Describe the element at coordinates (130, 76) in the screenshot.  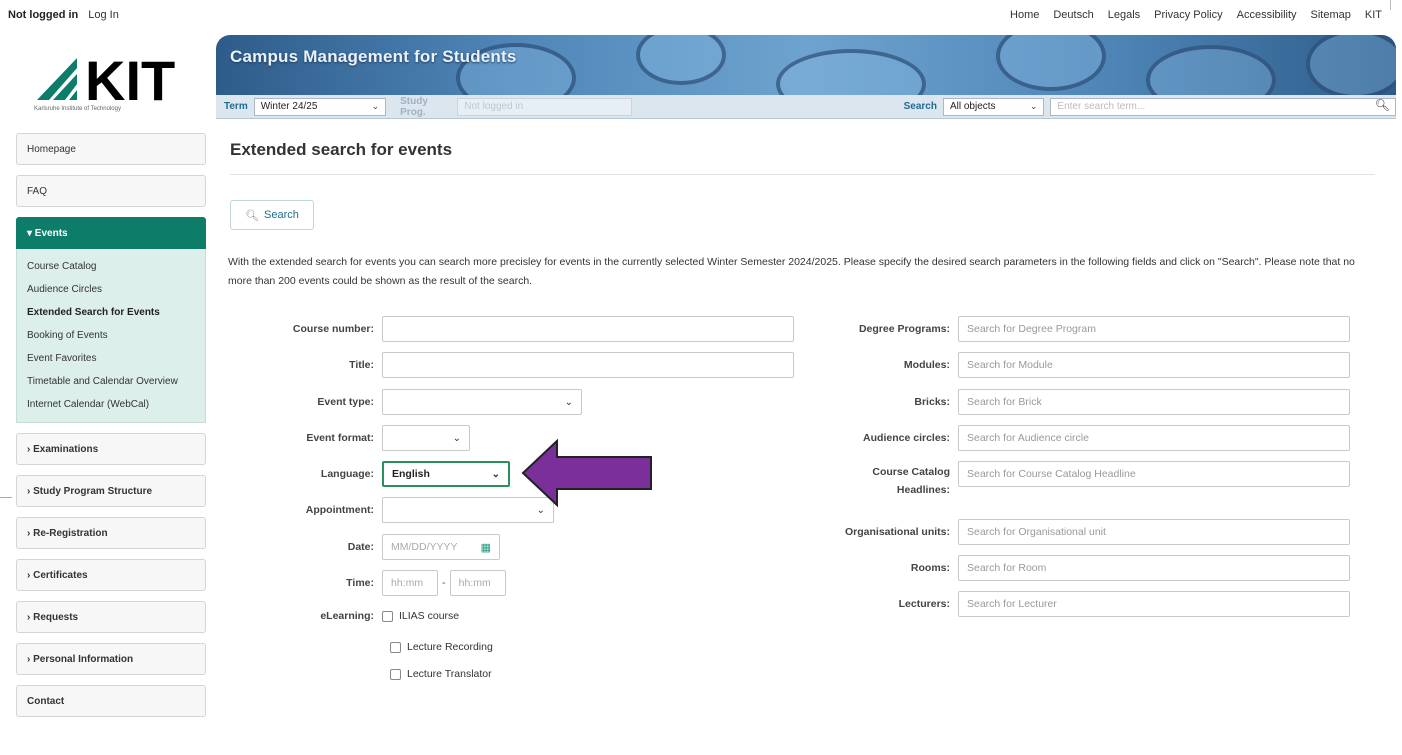
I see `logo-text: KIT` at that location.